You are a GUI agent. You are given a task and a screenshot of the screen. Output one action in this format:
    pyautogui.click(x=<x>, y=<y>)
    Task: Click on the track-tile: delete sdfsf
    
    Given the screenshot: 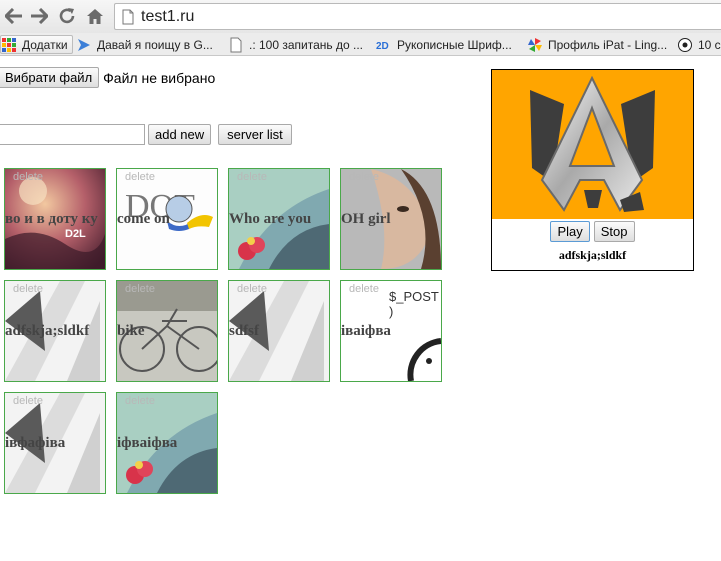 What is the action you would take?
    pyautogui.click(x=279, y=331)
    